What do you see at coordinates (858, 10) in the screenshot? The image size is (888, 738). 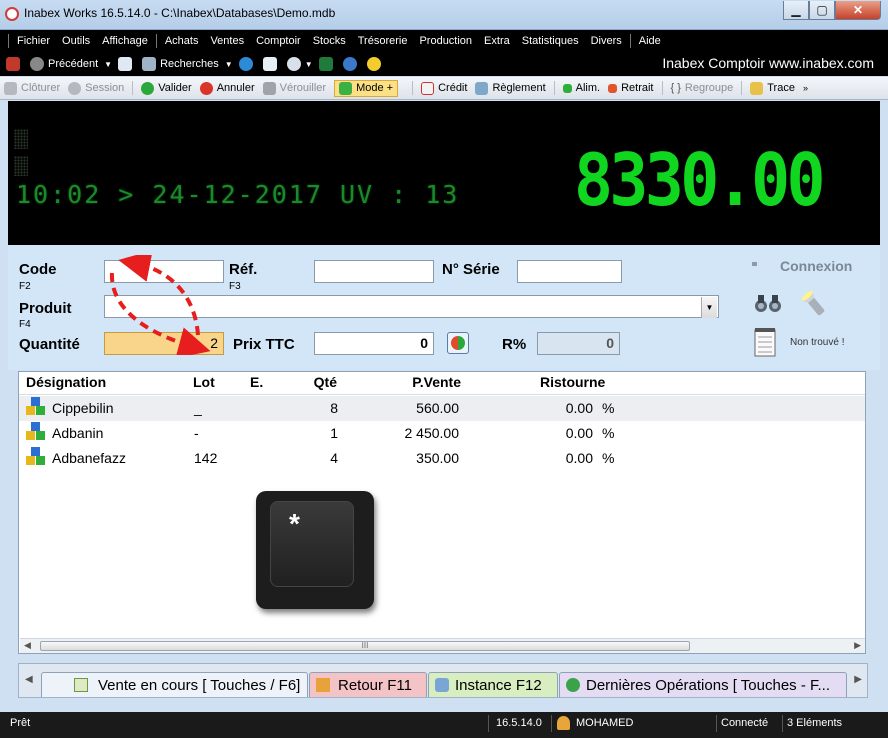 I see `close-button: ✕` at bounding box center [858, 10].